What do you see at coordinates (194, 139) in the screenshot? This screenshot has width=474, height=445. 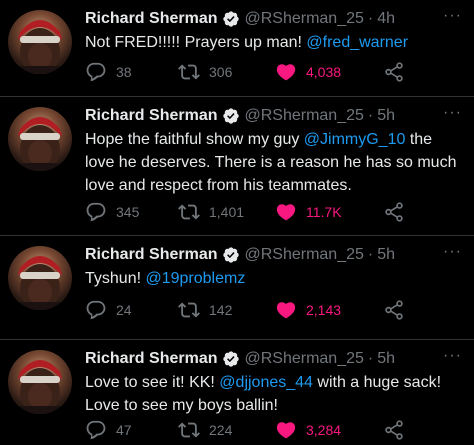 I see `tweet-text-before: Hope the faithful show my guy` at bounding box center [194, 139].